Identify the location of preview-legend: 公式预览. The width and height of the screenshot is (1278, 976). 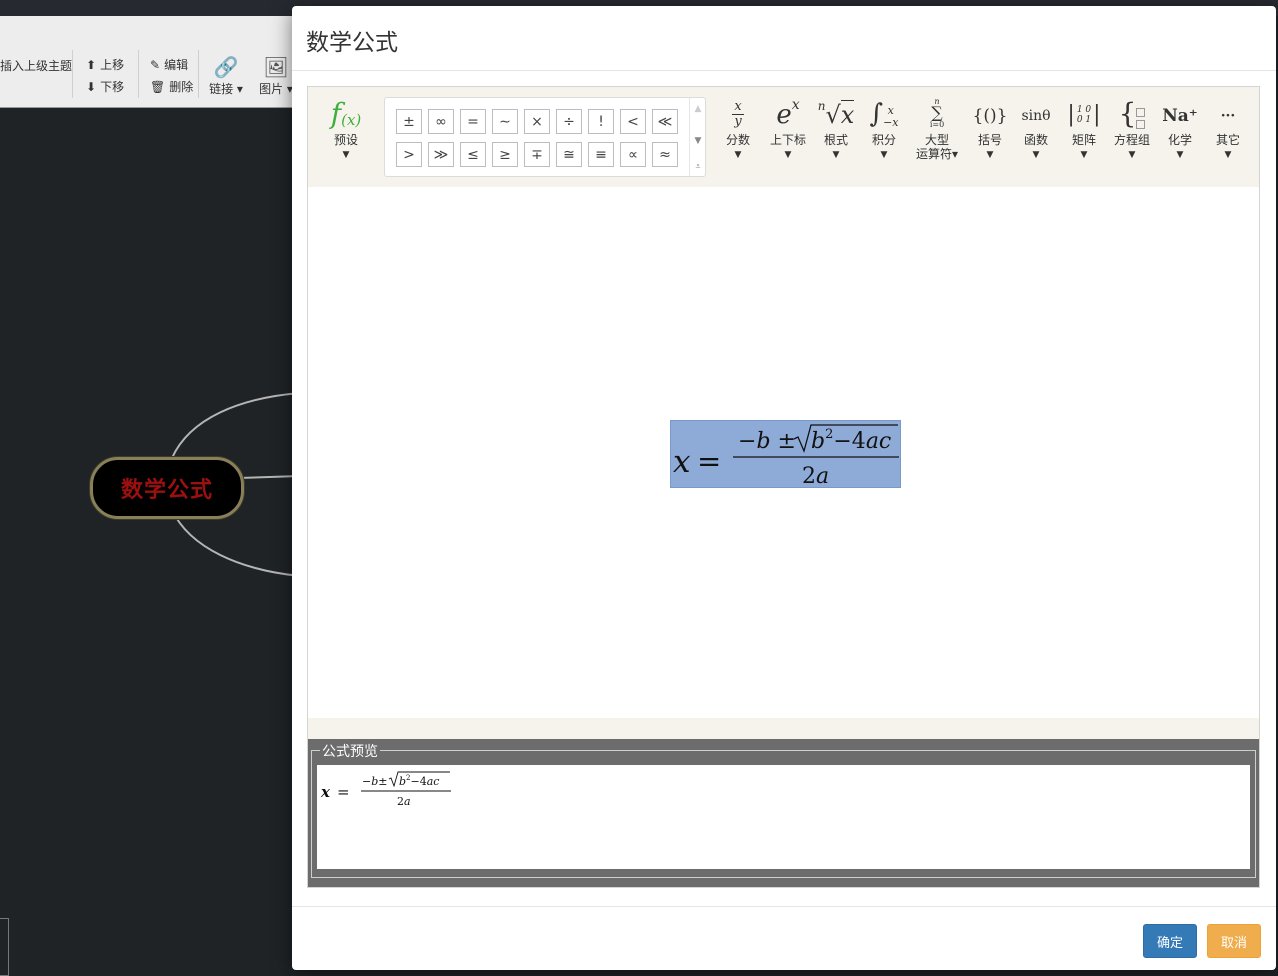
(350, 751).